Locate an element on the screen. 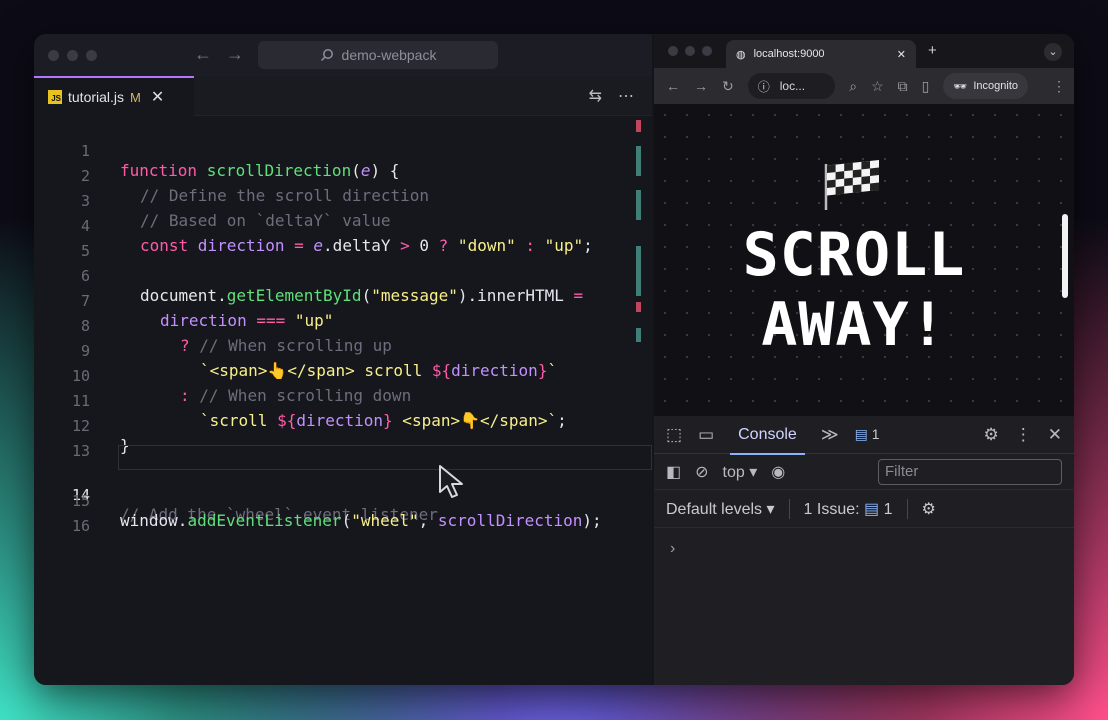 The width and height of the screenshot is (1108, 720). code-line-active: 14 // Add the `wheel` event listener is located at coordinates (343, 484).